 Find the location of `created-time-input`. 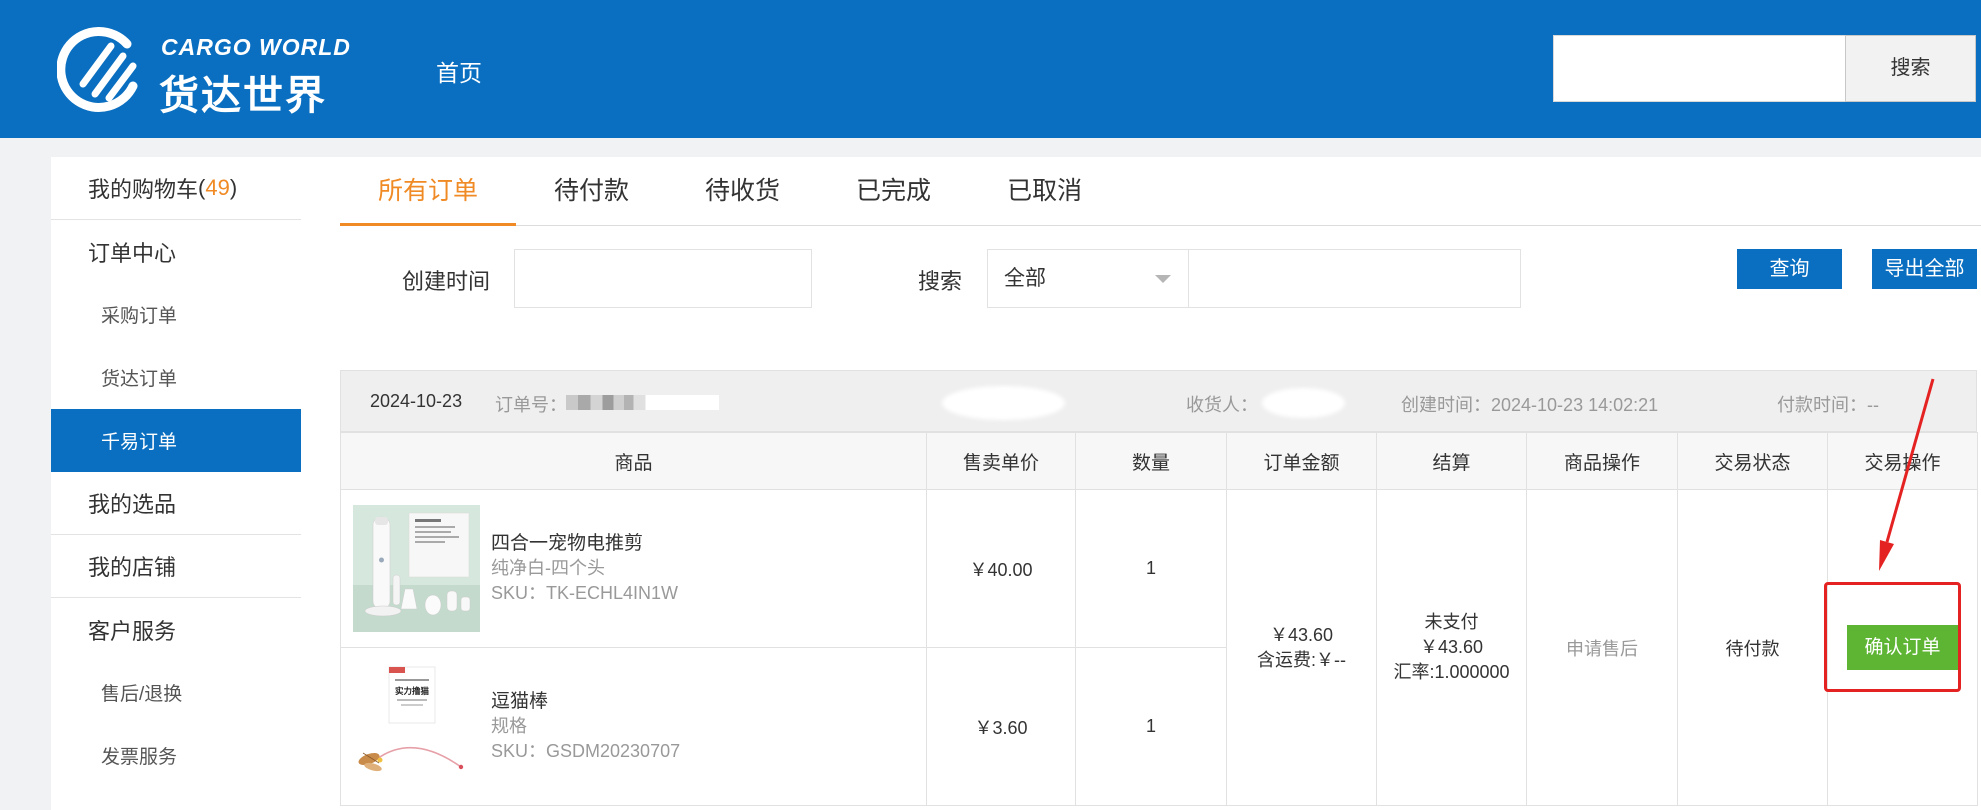

created-time-input is located at coordinates (663, 278).